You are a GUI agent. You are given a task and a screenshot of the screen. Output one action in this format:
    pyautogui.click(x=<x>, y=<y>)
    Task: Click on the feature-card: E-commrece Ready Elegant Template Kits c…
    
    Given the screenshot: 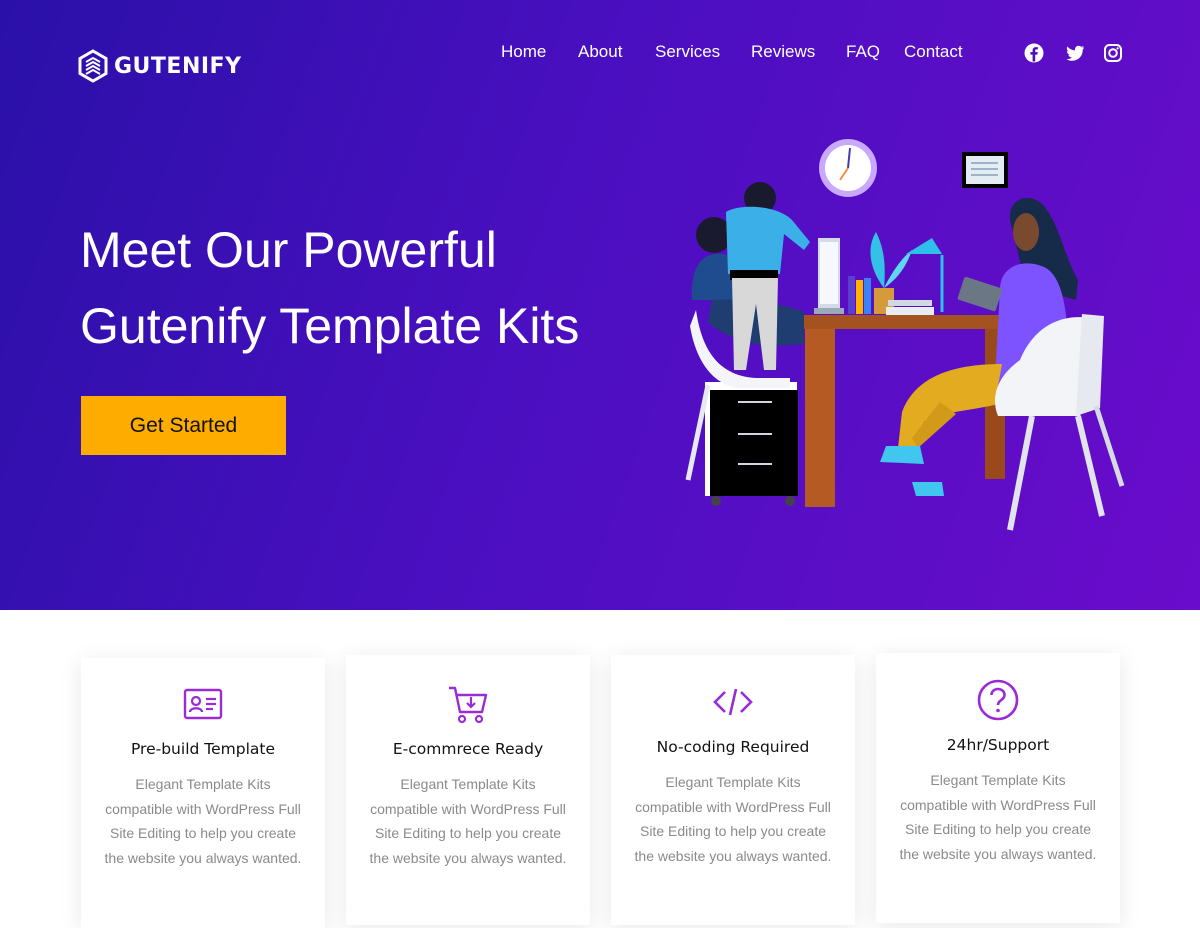 What is the action you would take?
    pyautogui.click(x=468, y=790)
    